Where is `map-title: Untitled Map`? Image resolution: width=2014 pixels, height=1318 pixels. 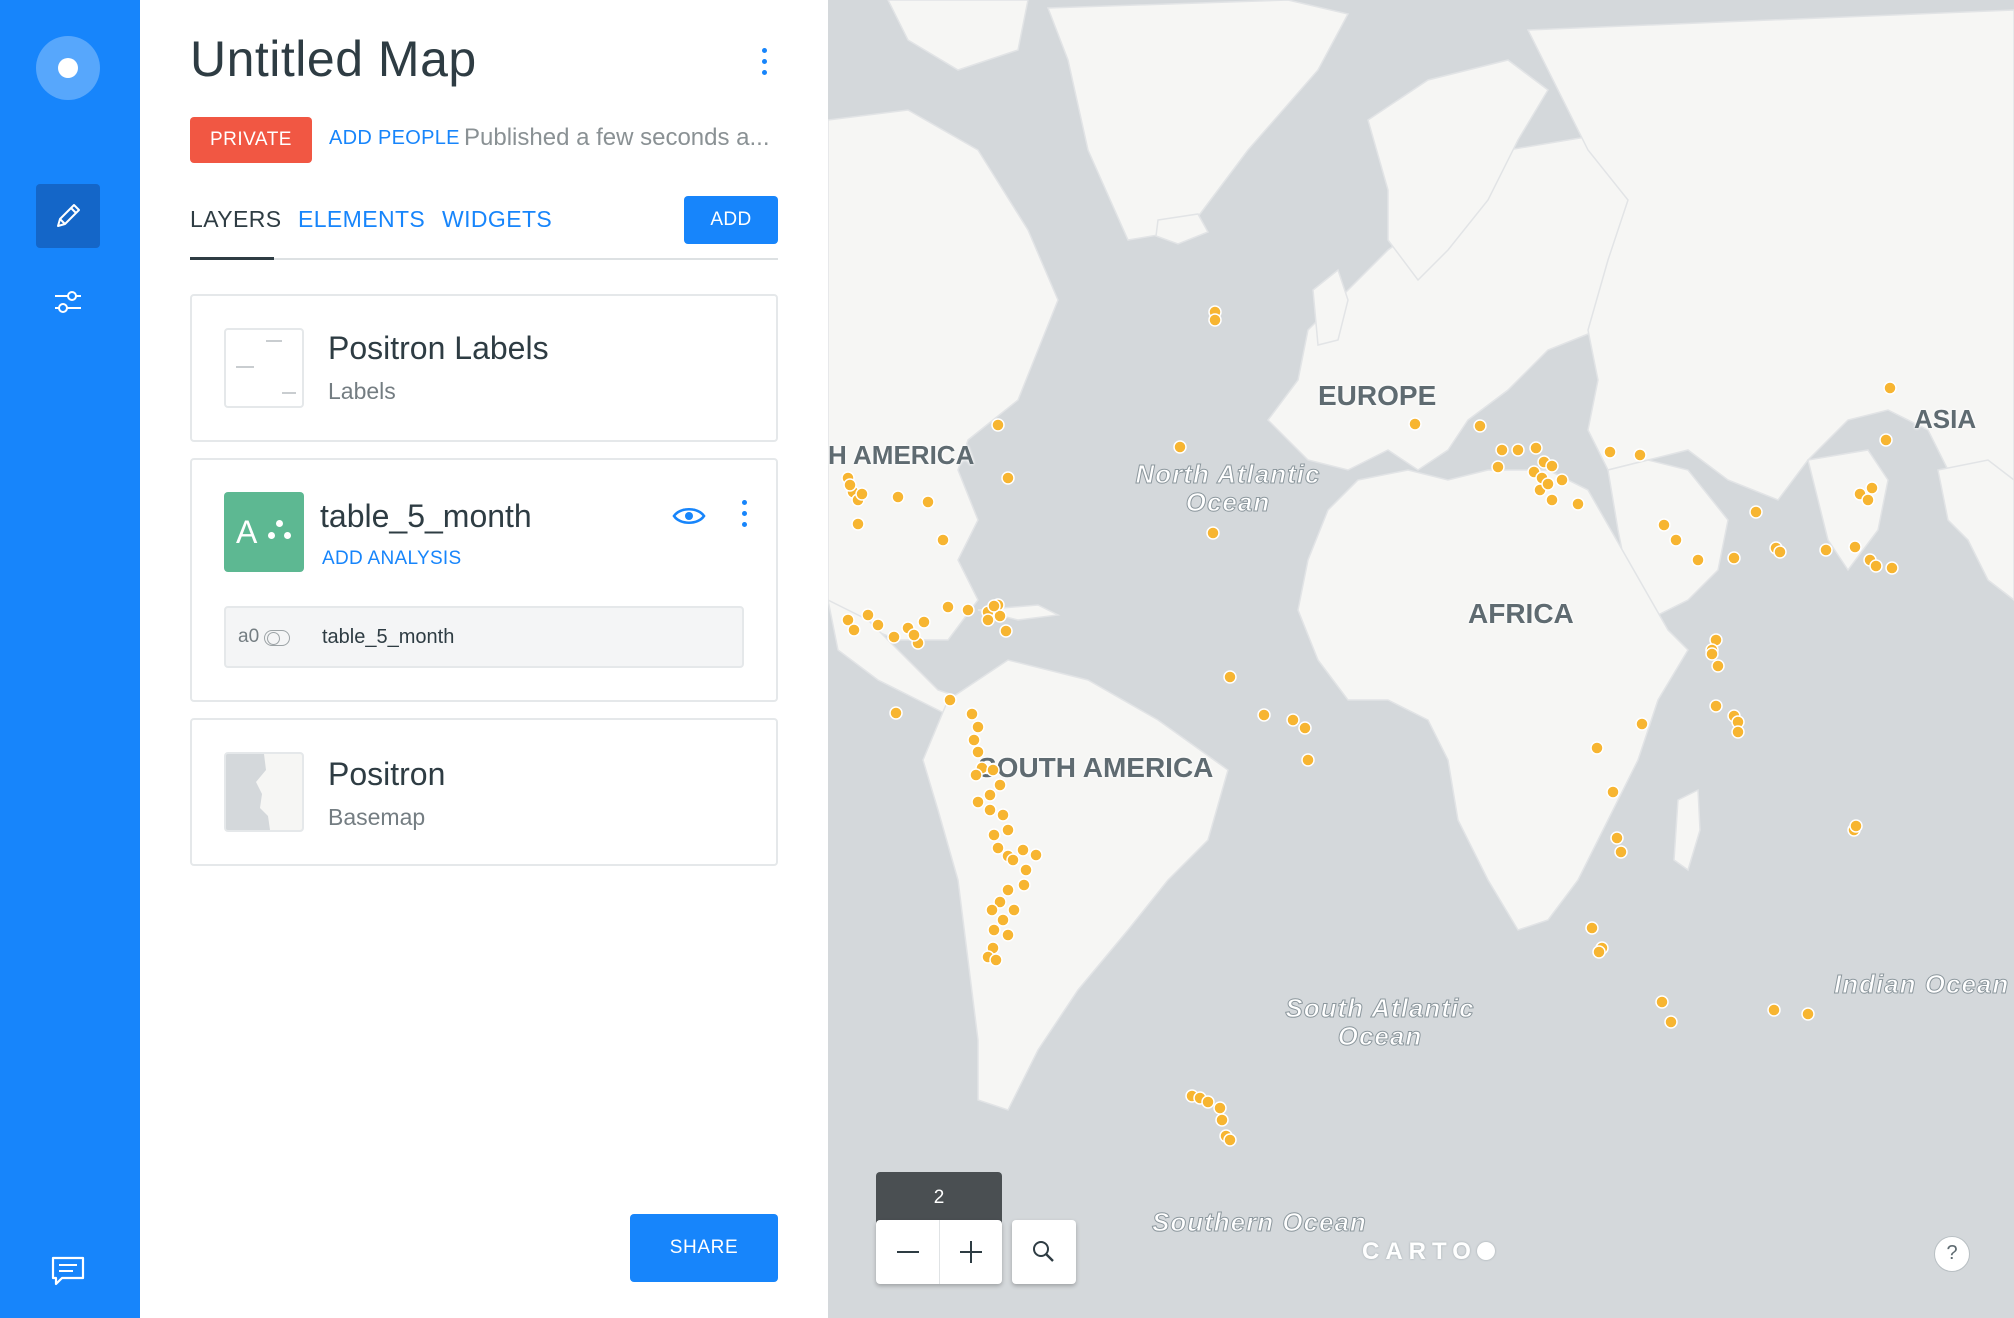 map-title: Untitled Map is located at coordinates (333, 59).